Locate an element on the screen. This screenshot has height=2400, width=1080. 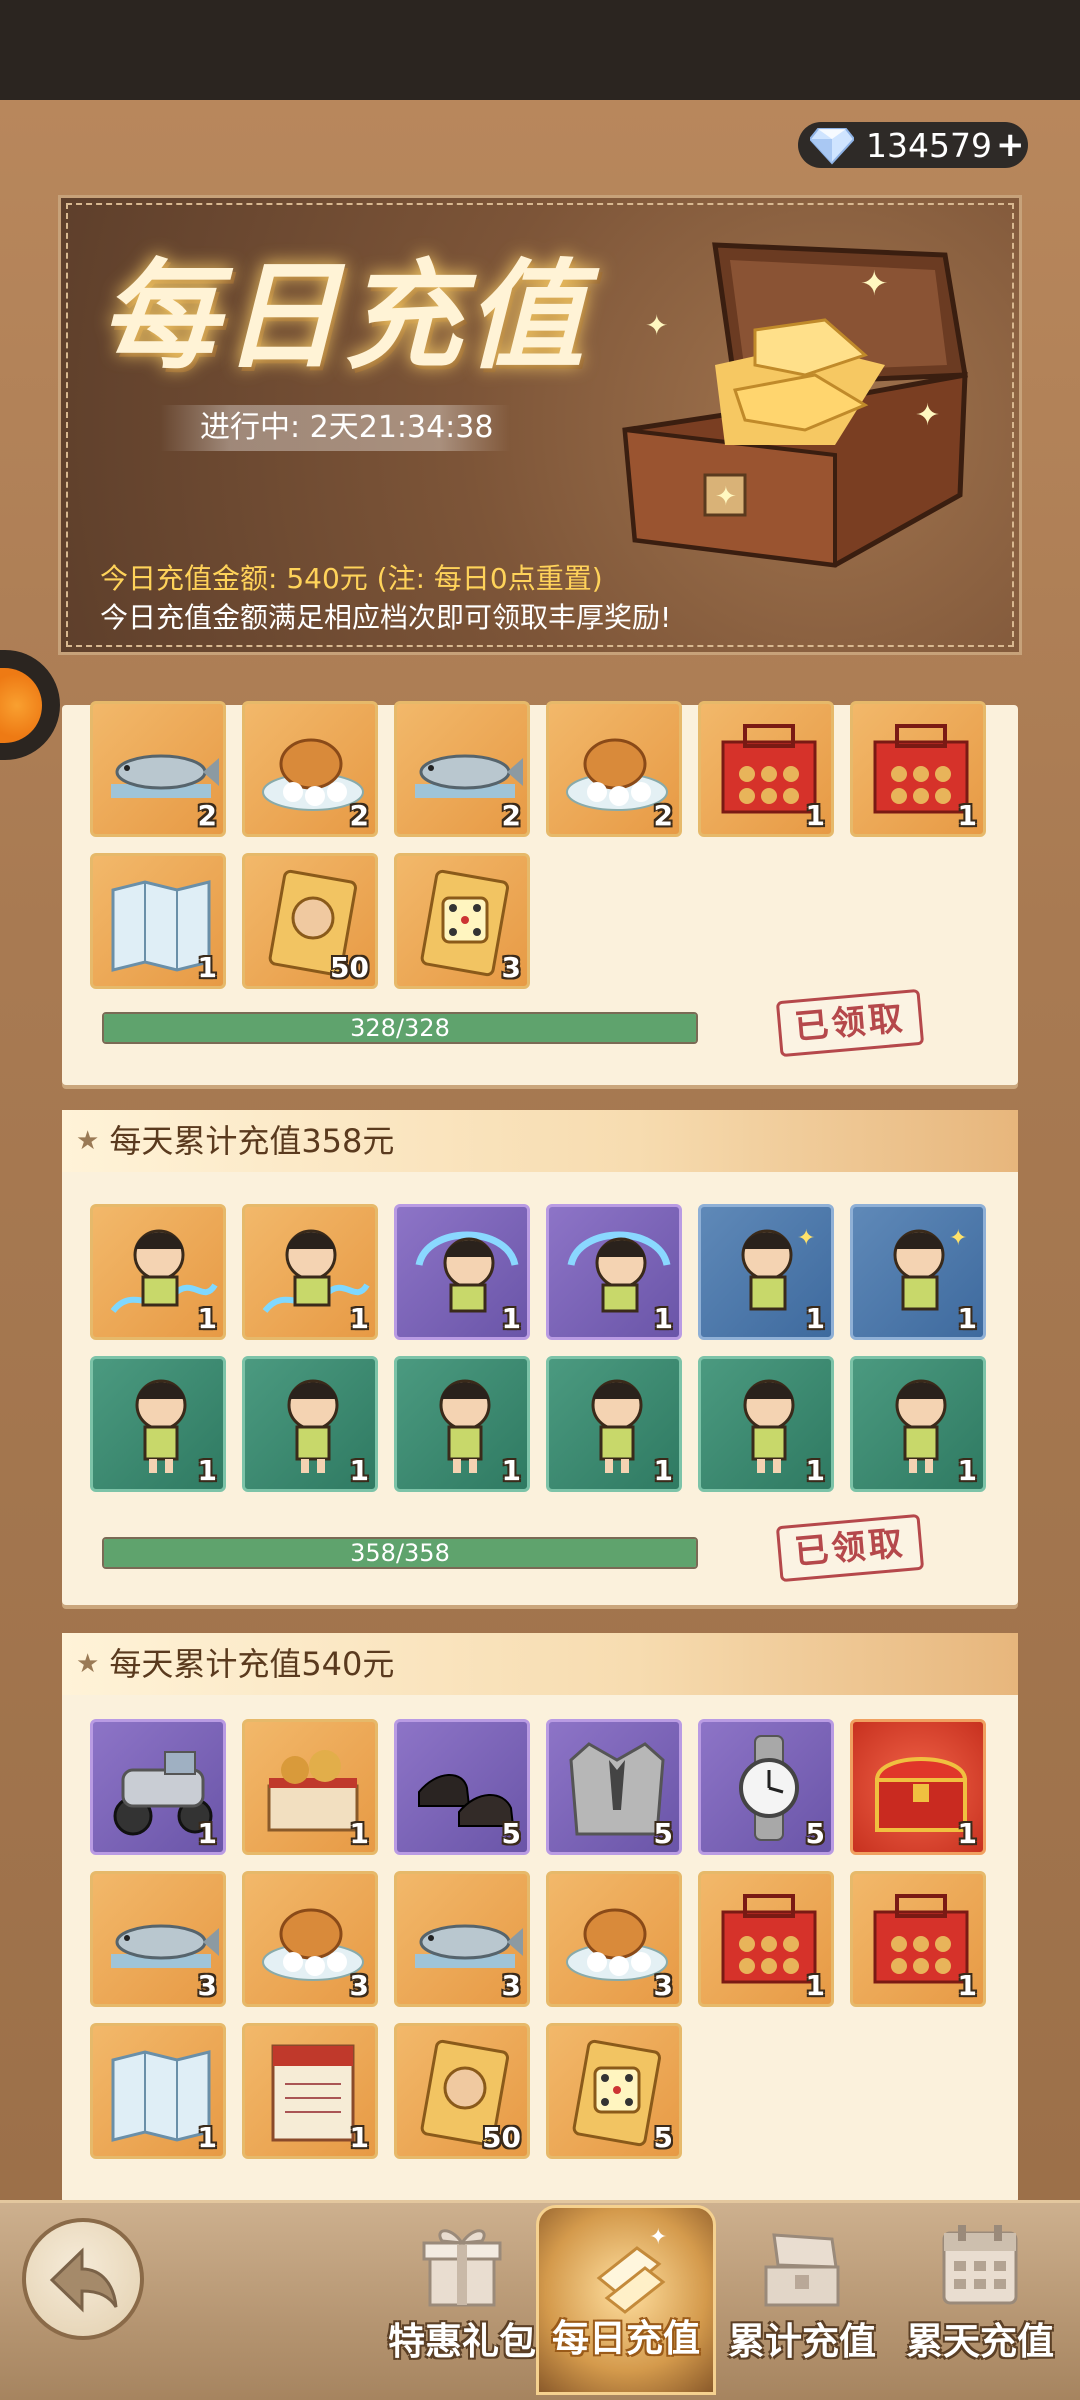
tab-cumulative-recharge: 累计充值 is located at coordinates (802, 2300).